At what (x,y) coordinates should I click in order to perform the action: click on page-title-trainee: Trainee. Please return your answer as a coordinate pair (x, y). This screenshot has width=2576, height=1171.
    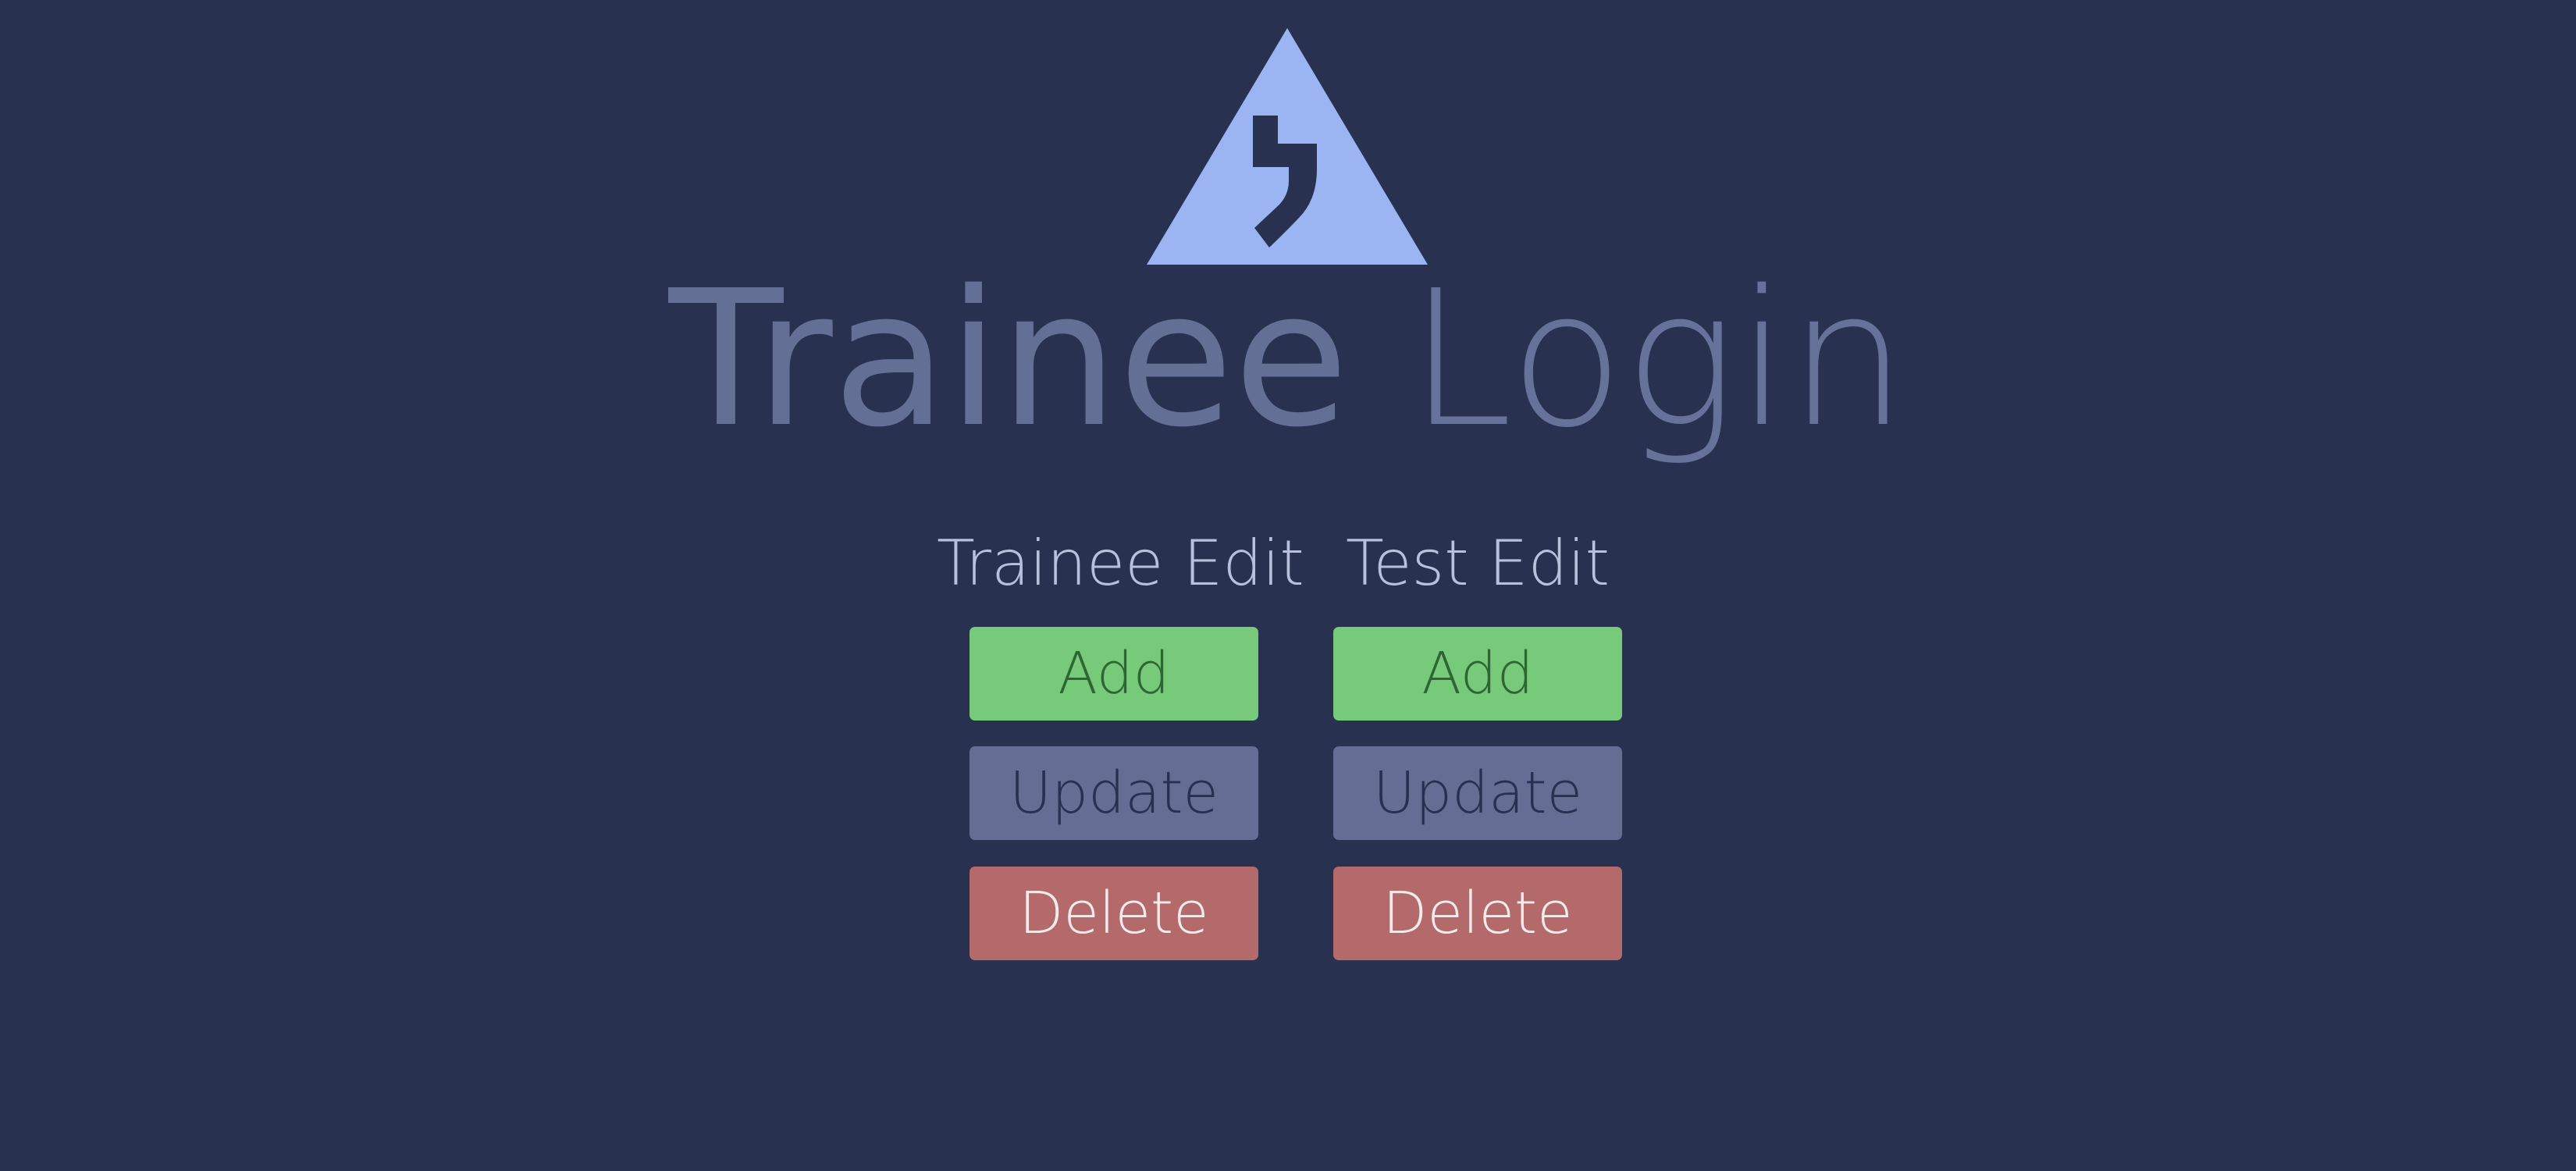
    Looking at the image, I should click on (1009, 359).